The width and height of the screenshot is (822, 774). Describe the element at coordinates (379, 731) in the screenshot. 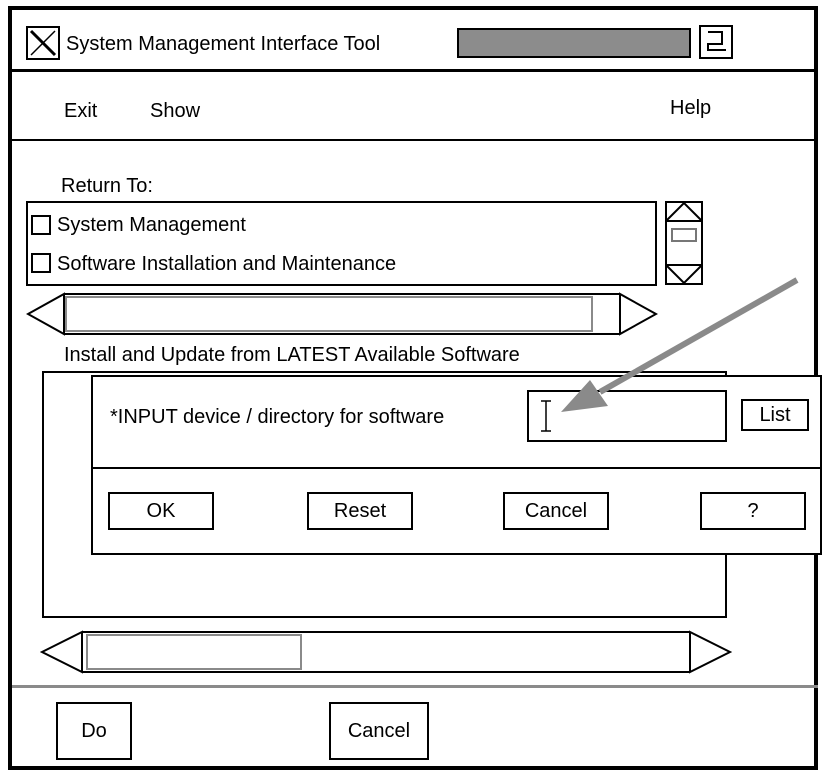

I see `footer-cancel-button: Cancel` at that location.